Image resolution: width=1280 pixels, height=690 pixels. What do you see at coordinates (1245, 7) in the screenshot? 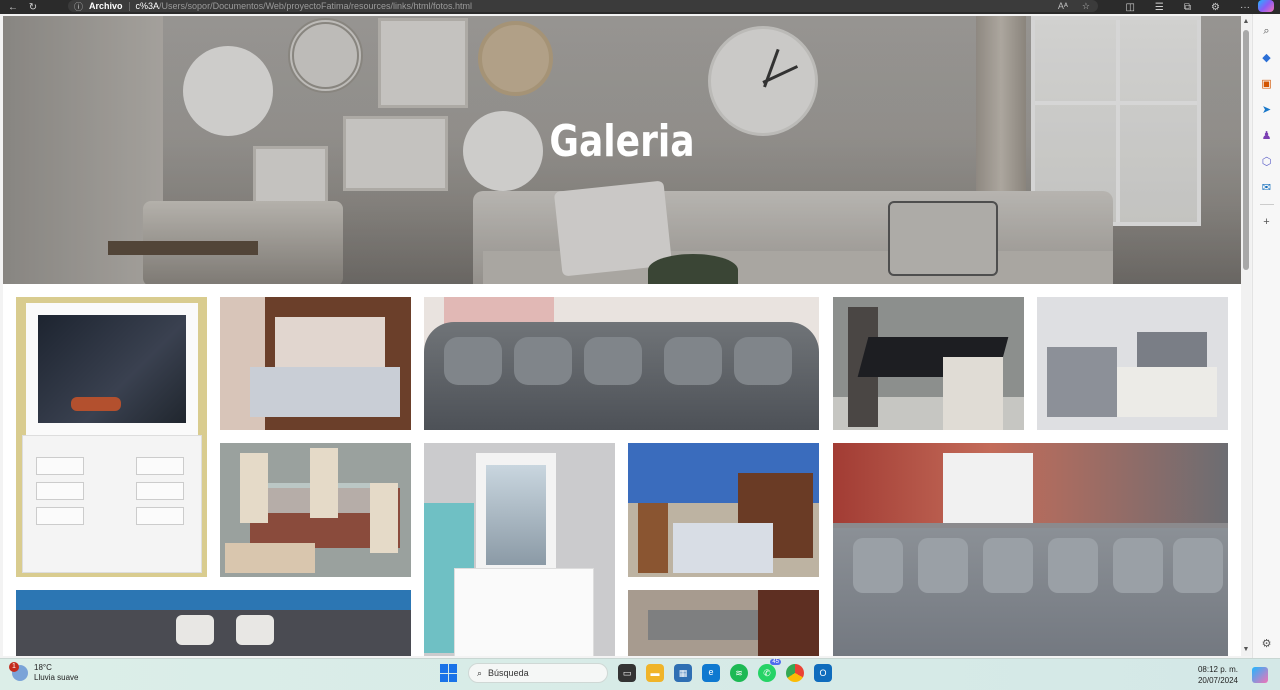
I see `more-icon: ···` at bounding box center [1245, 7].